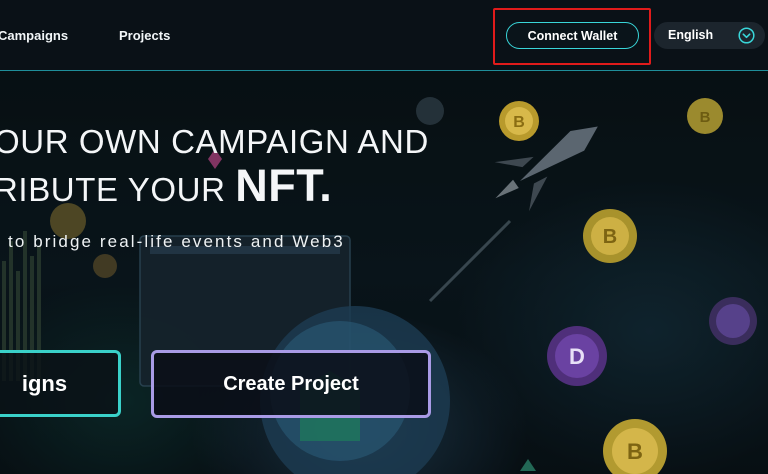  I want to click on coin-illustration-5: B, so click(635, 446).